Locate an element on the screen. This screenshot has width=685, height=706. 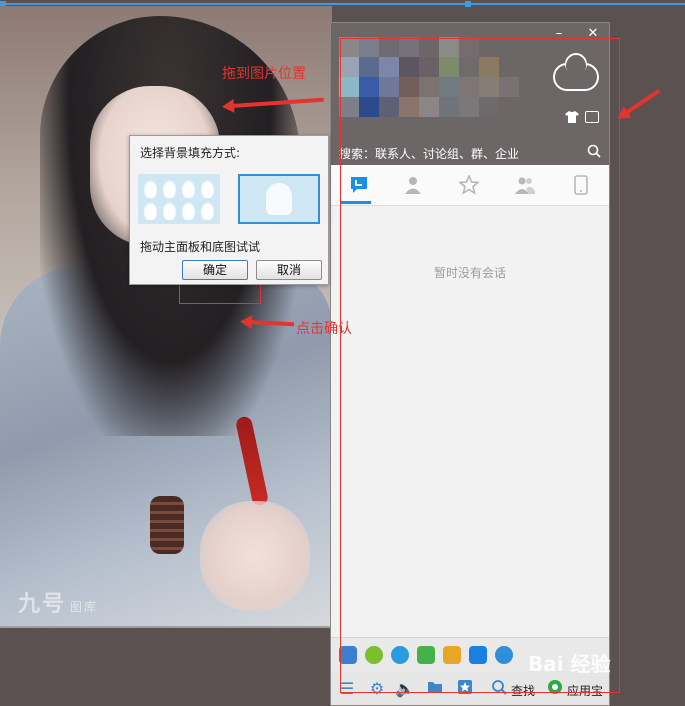
panel-arrow-icon is located at coordinates (642, 101).